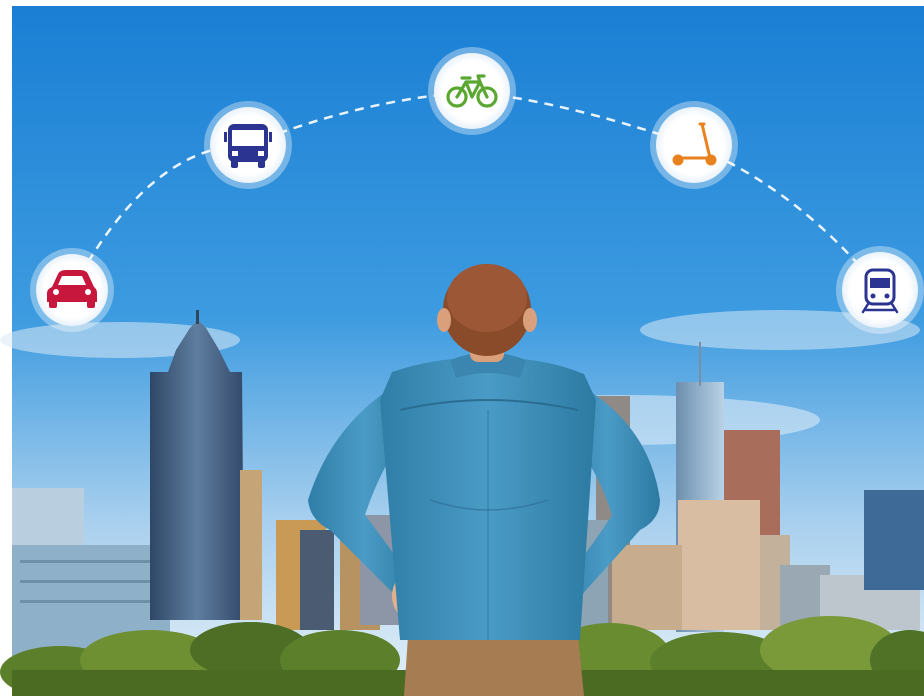 This screenshot has width=924, height=696. Describe the element at coordinates (72, 290) in the screenshot. I see `car-icon-badge` at that location.